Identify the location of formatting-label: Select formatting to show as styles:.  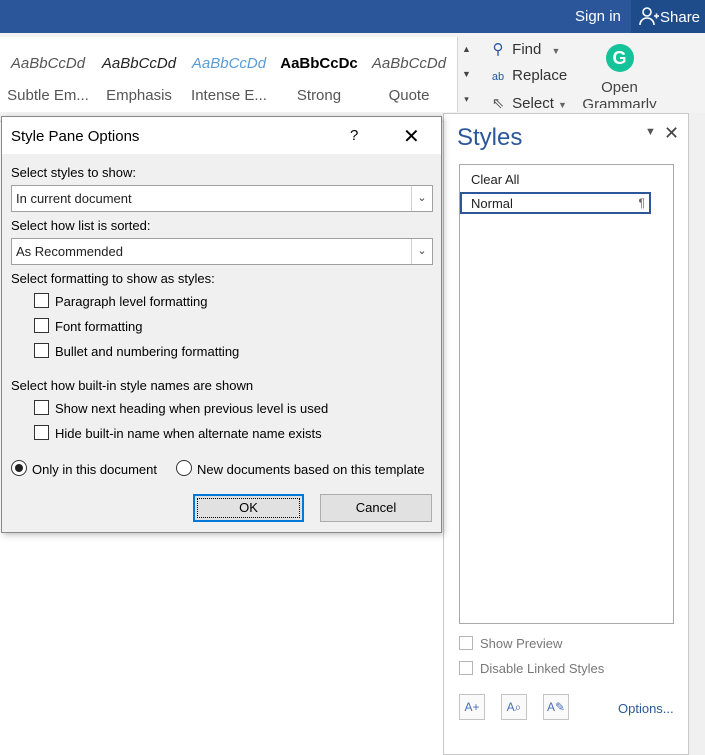
(113, 278).